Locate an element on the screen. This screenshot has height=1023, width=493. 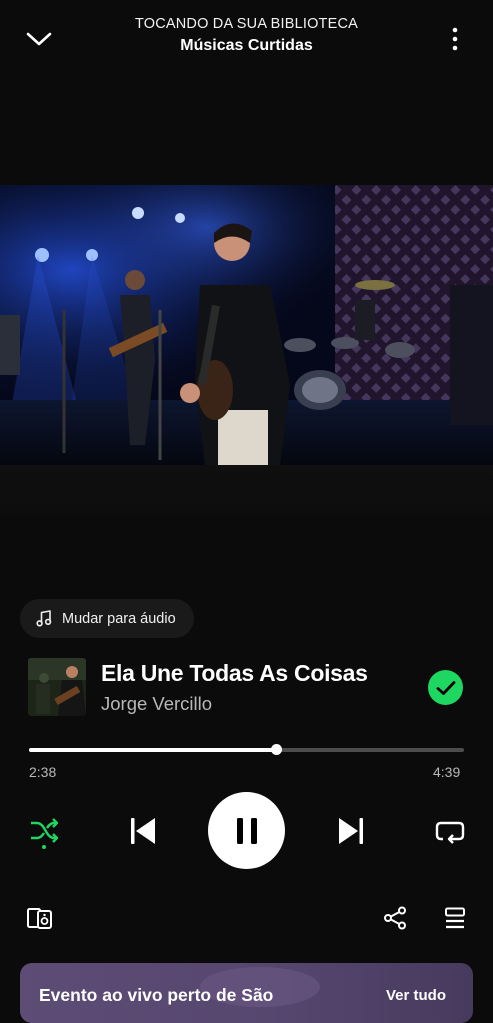
previous-track-button is located at coordinates (143, 831).